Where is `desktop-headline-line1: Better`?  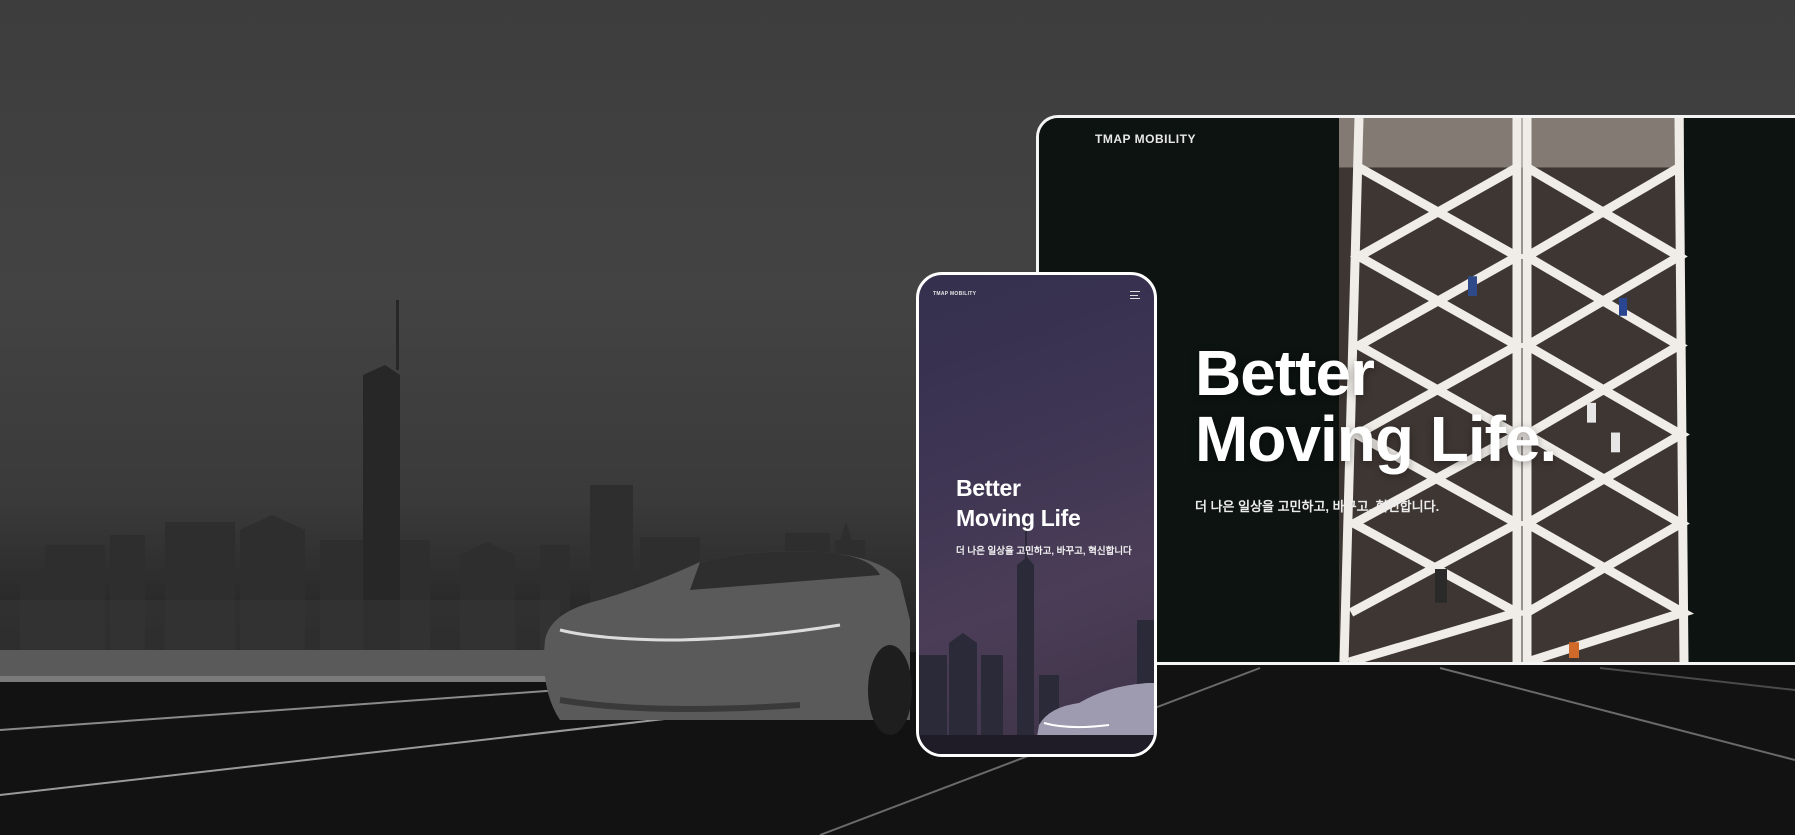
desktop-headline-line1: Better is located at coordinates (1285, 373).